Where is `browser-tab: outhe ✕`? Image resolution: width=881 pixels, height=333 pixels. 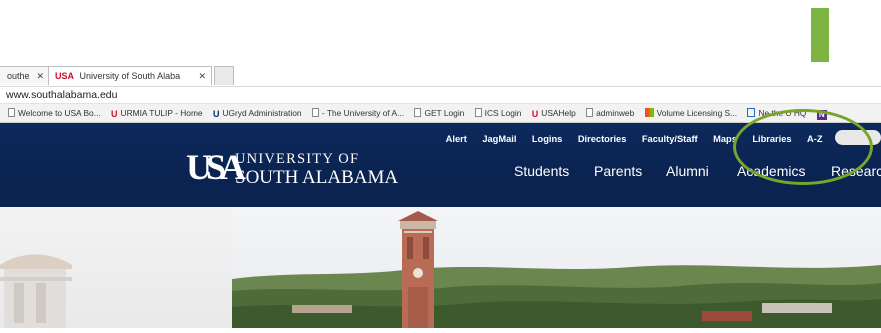
browser-tab: outhe ✕ is located at coordinates (25, 75).